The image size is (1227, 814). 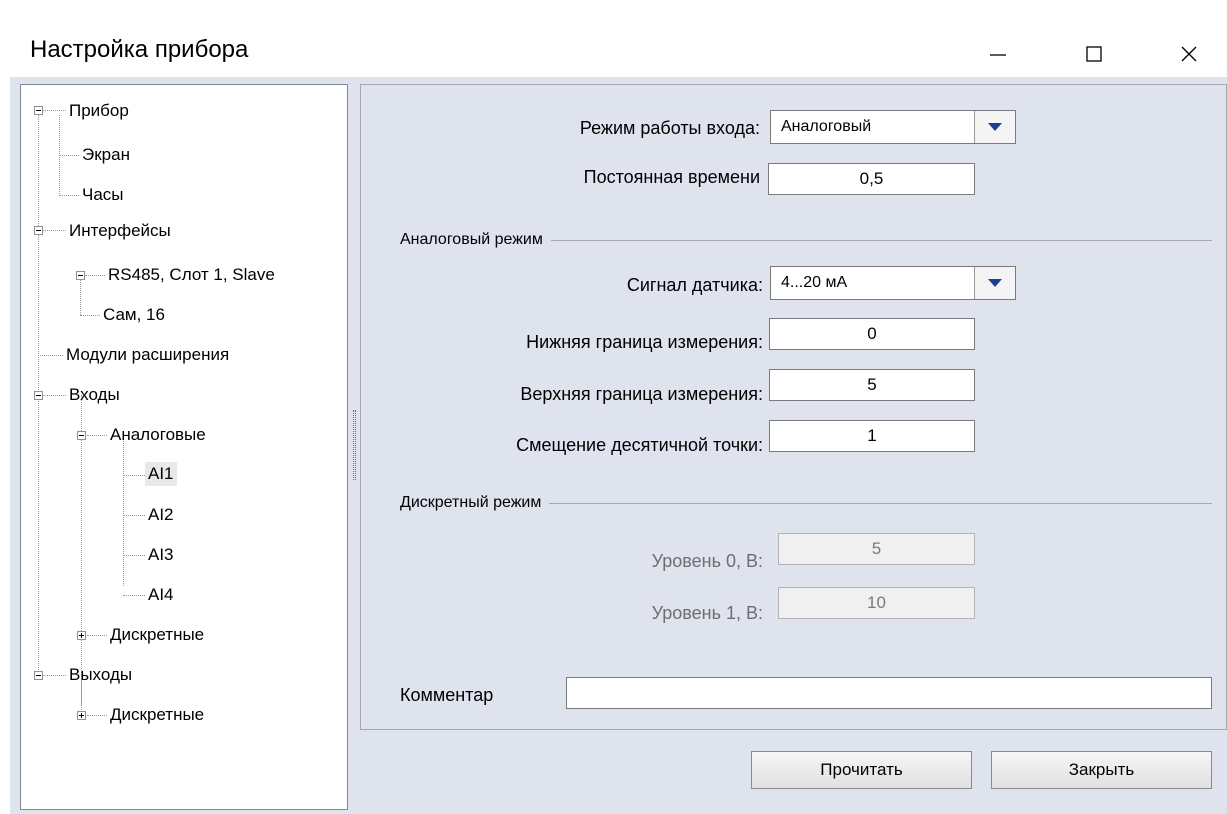 I want to click on decimal-point-input: 1, so click(x=872, y=436).